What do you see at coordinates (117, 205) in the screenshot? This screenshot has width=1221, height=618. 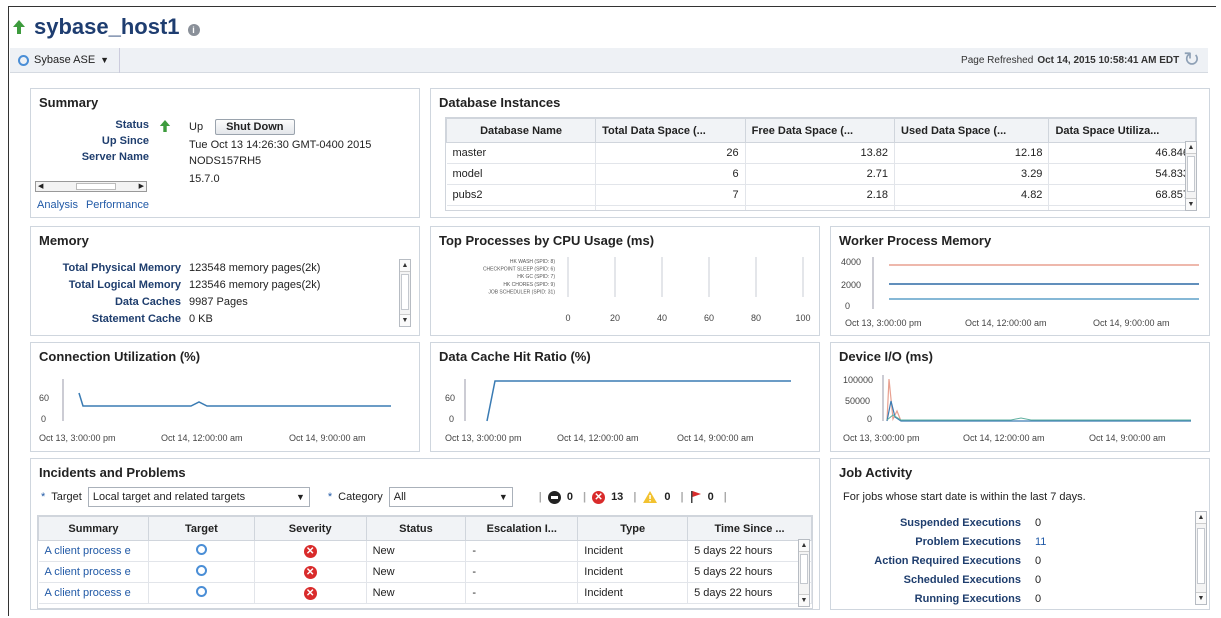 I see `performance-link: Performance` at bounding box center [117, 205].